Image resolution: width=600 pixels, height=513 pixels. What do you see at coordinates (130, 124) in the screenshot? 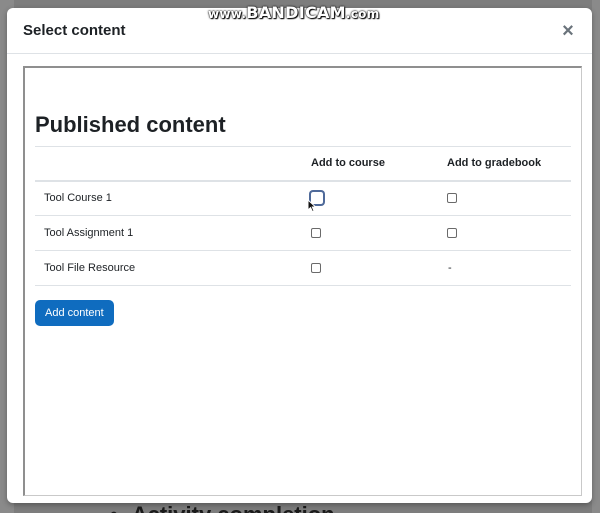
I see `section-title: Published content` at bounding box center [130, 124].